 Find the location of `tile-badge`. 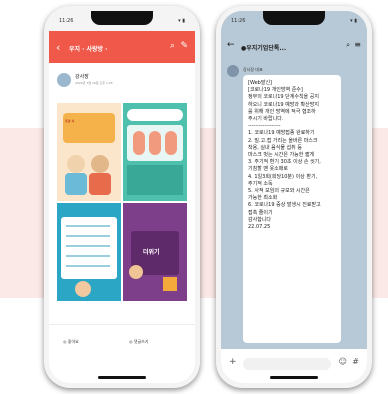

tile-badge is located at coordinates (155, 115).